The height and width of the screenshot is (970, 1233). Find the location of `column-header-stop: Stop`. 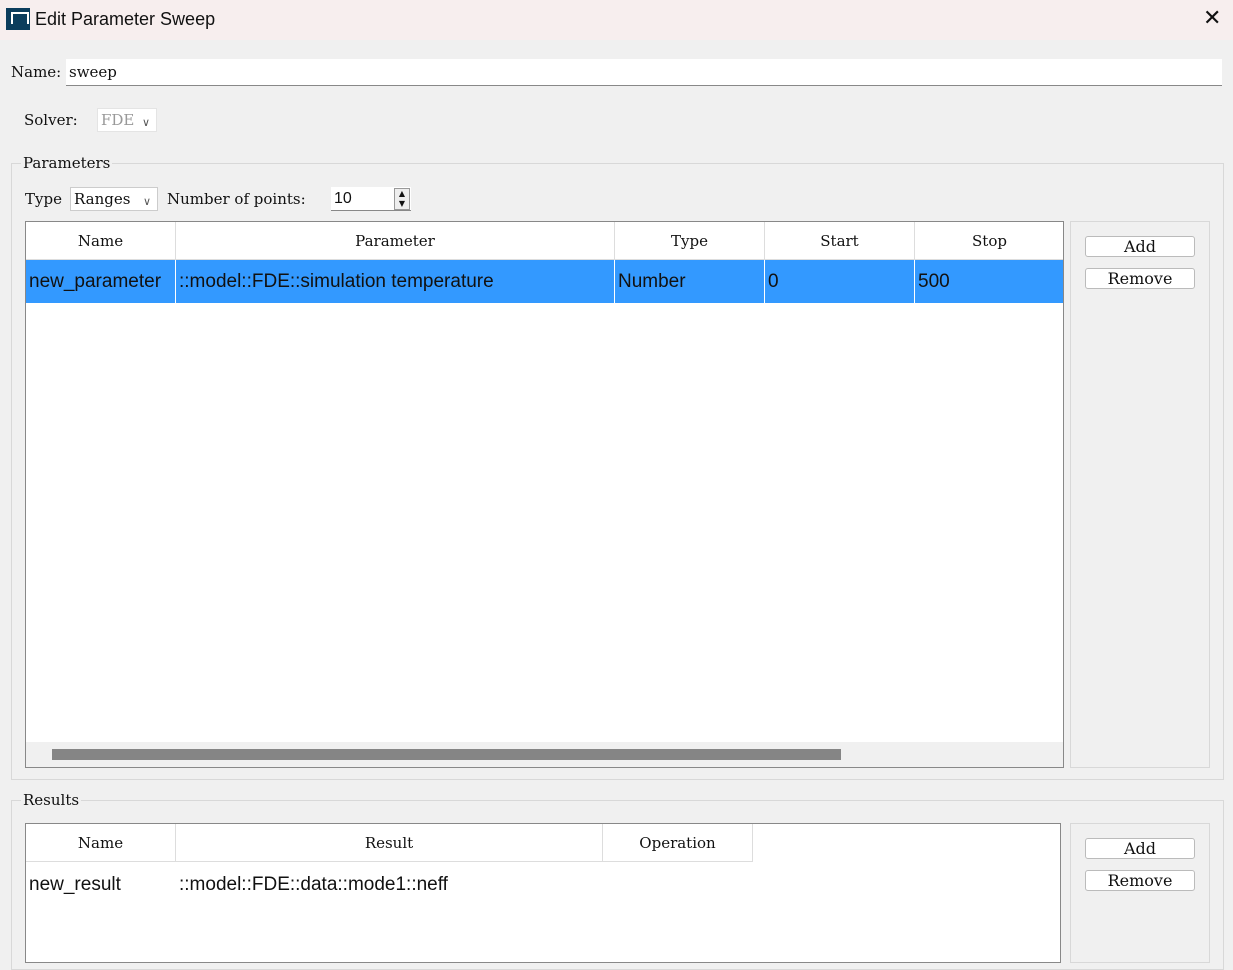

column-header-stop: Stop is located at coordinates (989, 241).